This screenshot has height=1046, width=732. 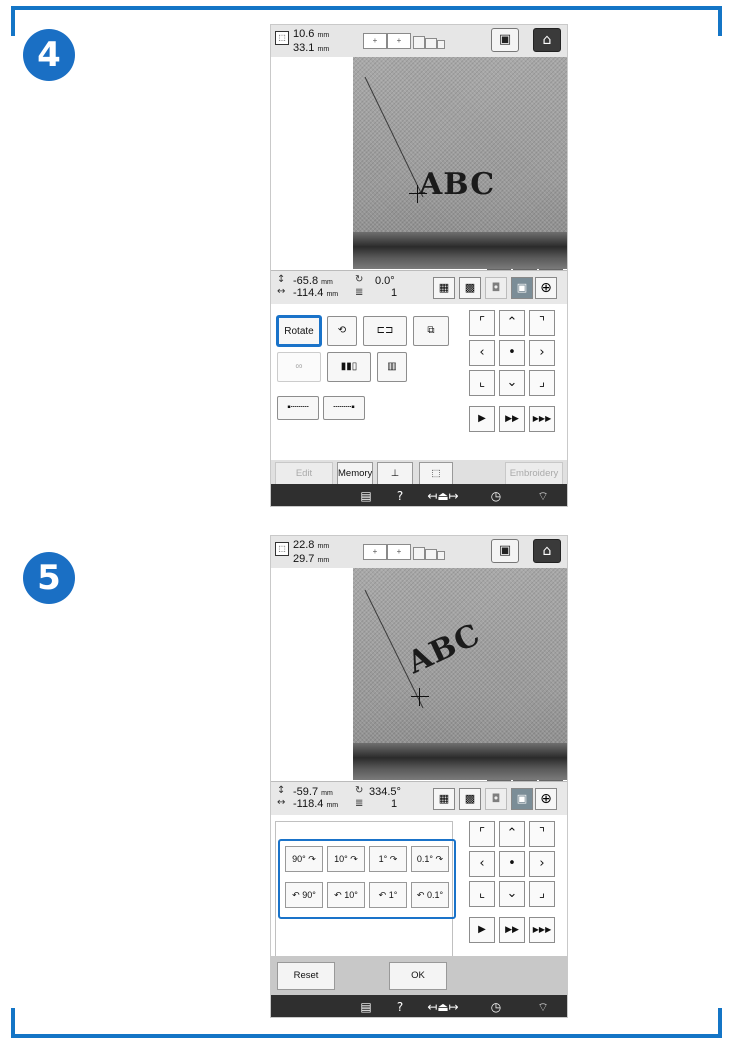 I want to click on needle-button: ⊥, so click(x=395, y=474).